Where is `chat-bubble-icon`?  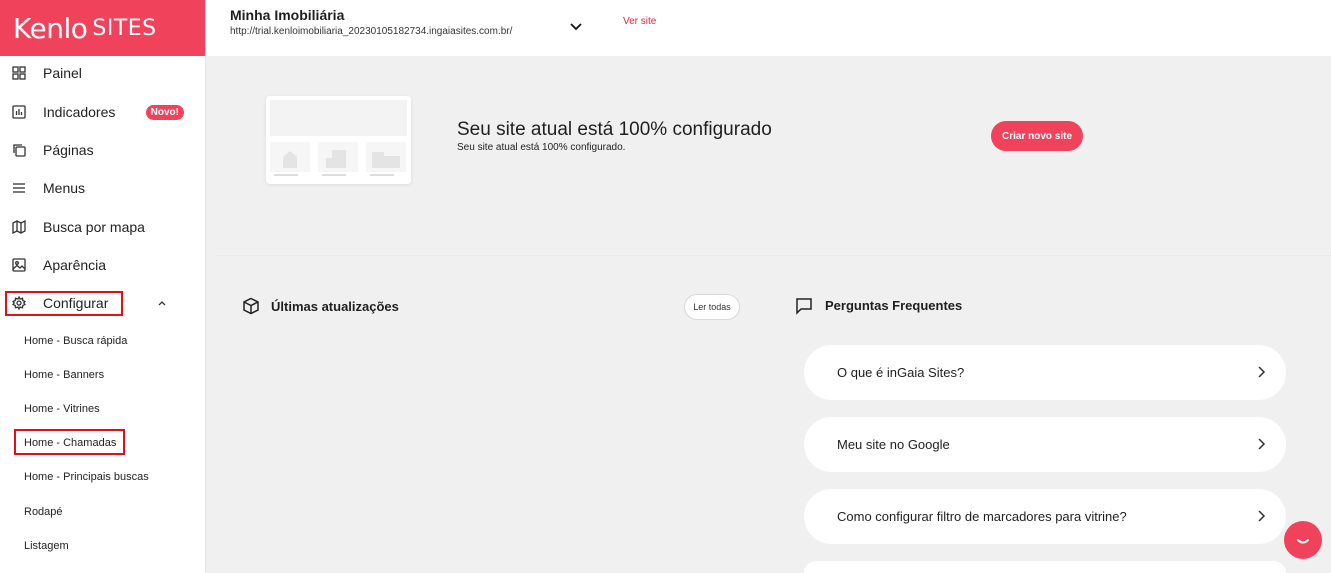 chat-bubble-icon is located at coordinates (804, 306).